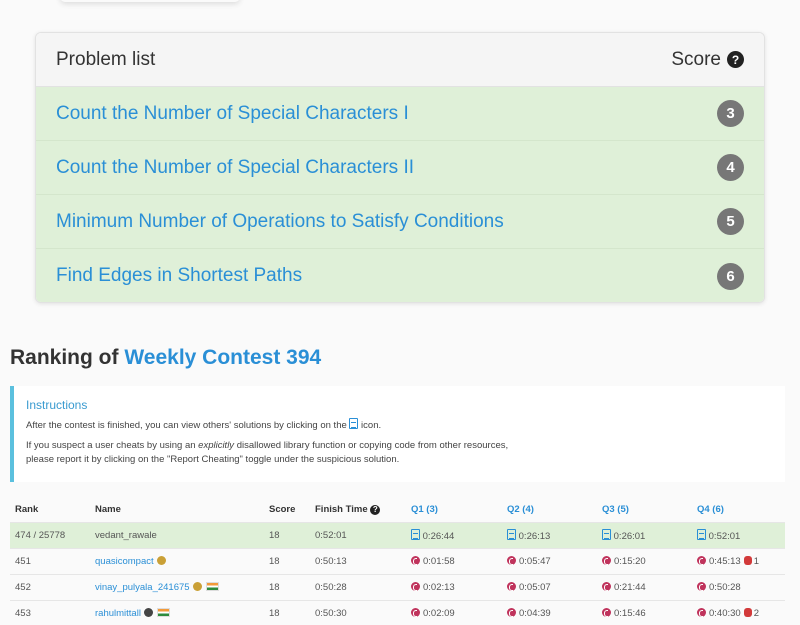 This screenshot has width=800, height=625. What do you see at coordinates (438, 536) in the screenshot?
I see `q1-time: 0:26:44` at bounding box center [438, 536].